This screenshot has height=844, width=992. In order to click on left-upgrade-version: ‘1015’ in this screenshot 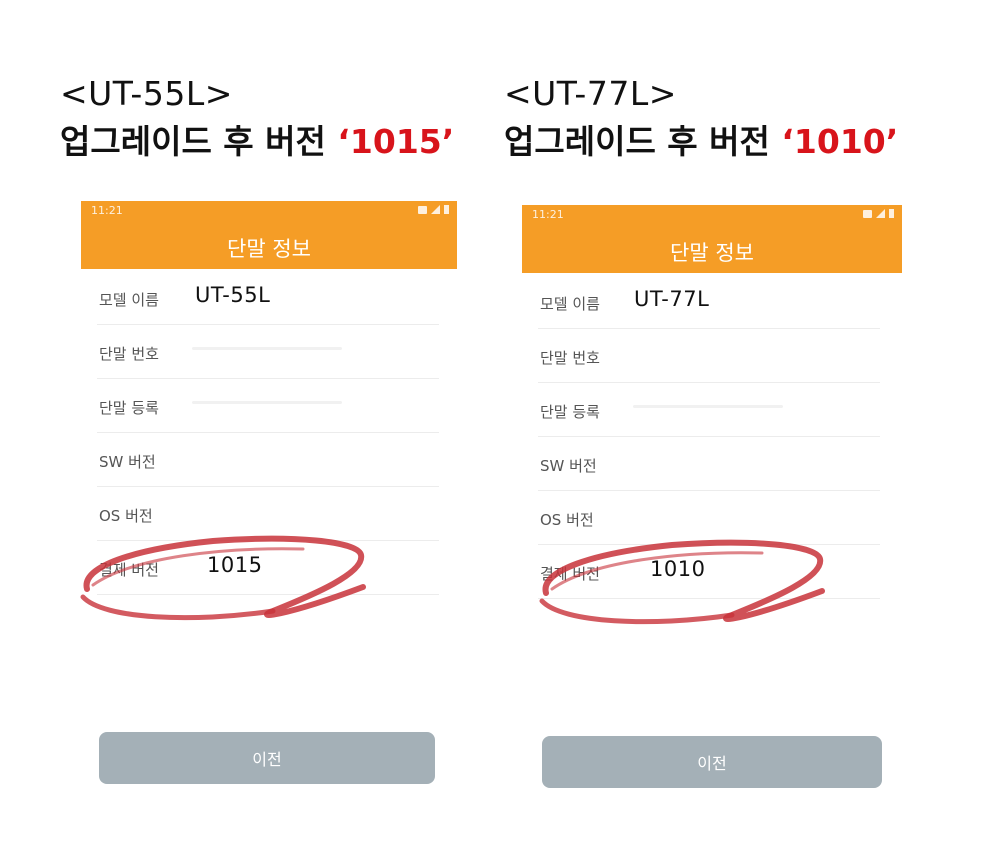, I will do `click(396, 141)`.